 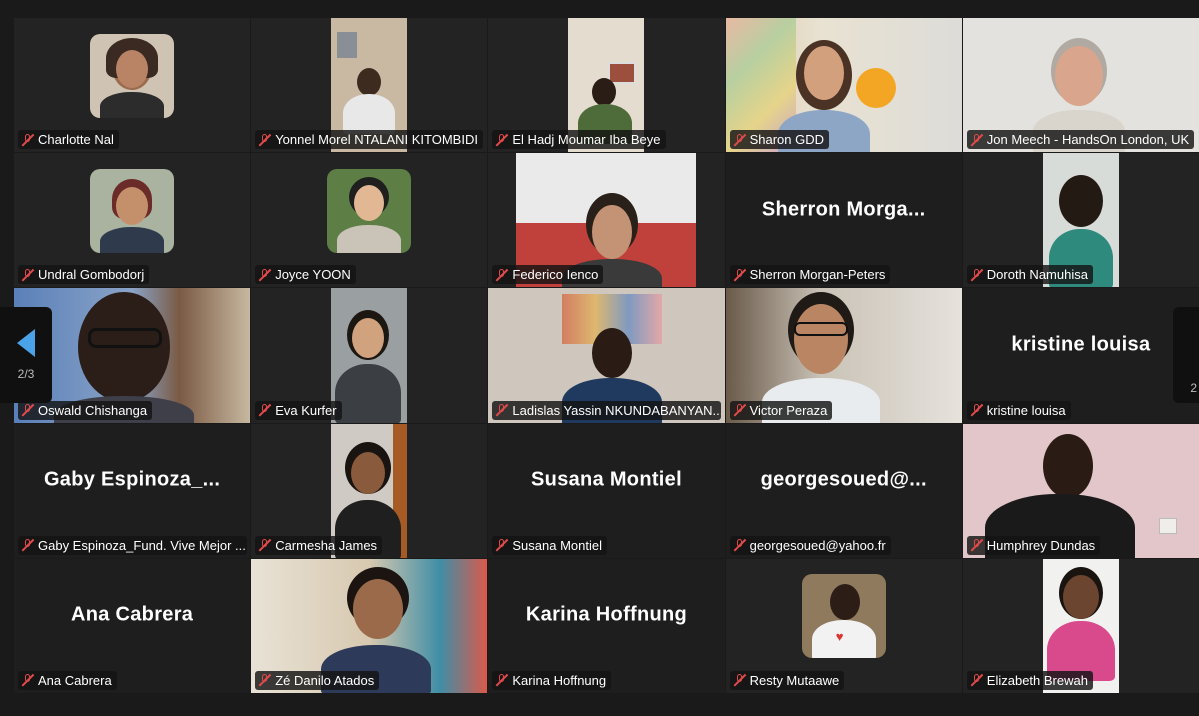 I want to click on participant-name-label: El Hadj Moumar Iba Beye, so click(x=579, y=140).